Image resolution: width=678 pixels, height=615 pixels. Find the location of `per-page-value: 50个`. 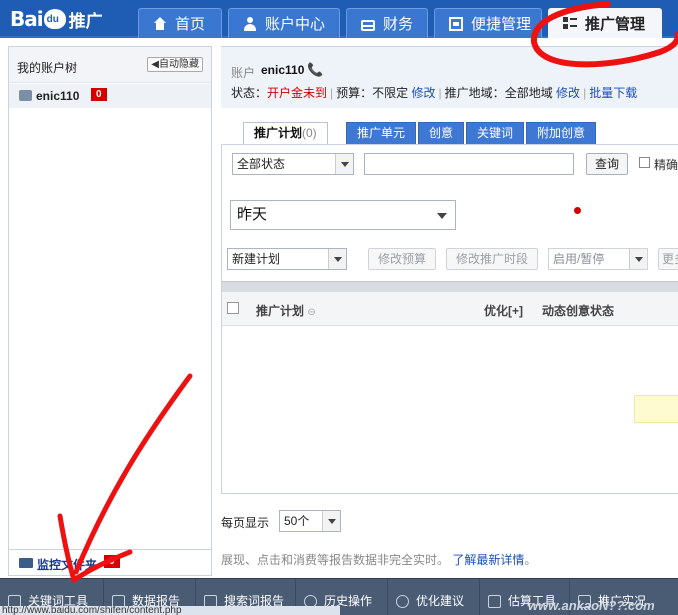

per-page-value: 50个 is located at coordinates (297, 521).